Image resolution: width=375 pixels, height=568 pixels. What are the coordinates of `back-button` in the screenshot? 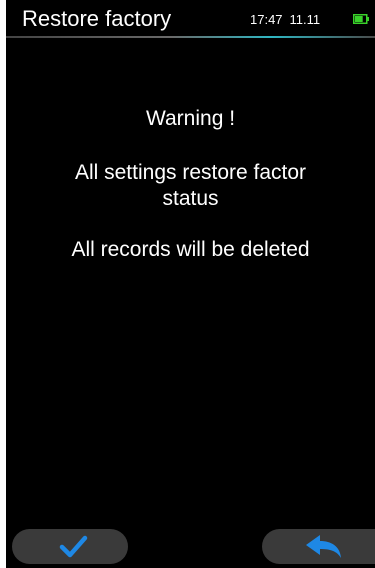 It's located at (318, 546).